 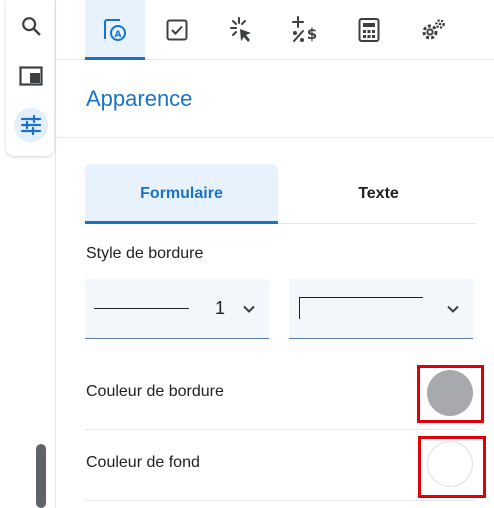 I want to click on border-width-select: 1, so click(x=177, y=309).